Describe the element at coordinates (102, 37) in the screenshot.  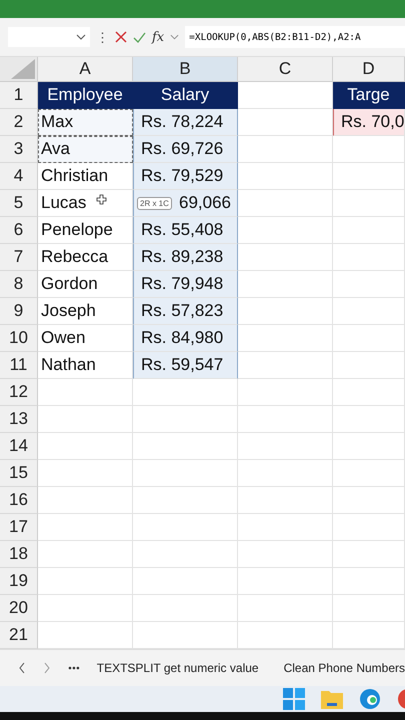
I see `more-handle: ⋮` at that location.